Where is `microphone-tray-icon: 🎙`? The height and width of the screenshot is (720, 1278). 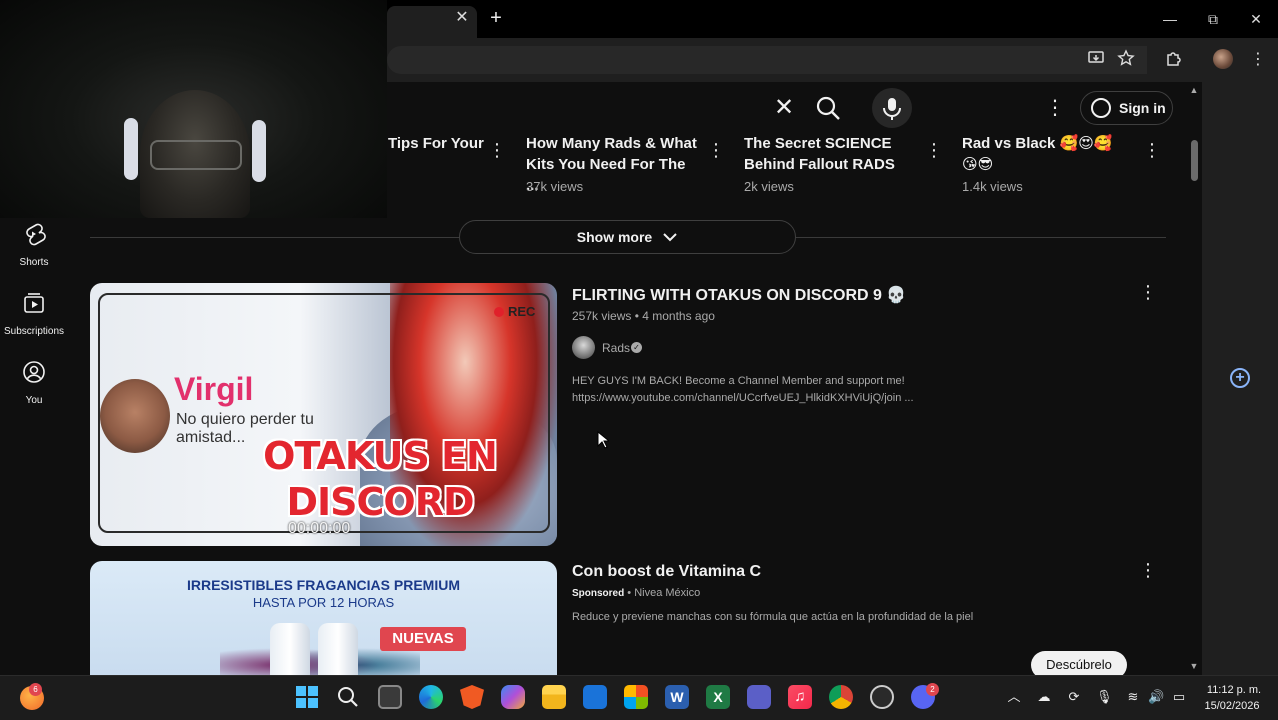 microphone-tray-icon: 🎙 is located at coordinates (1104, 697).